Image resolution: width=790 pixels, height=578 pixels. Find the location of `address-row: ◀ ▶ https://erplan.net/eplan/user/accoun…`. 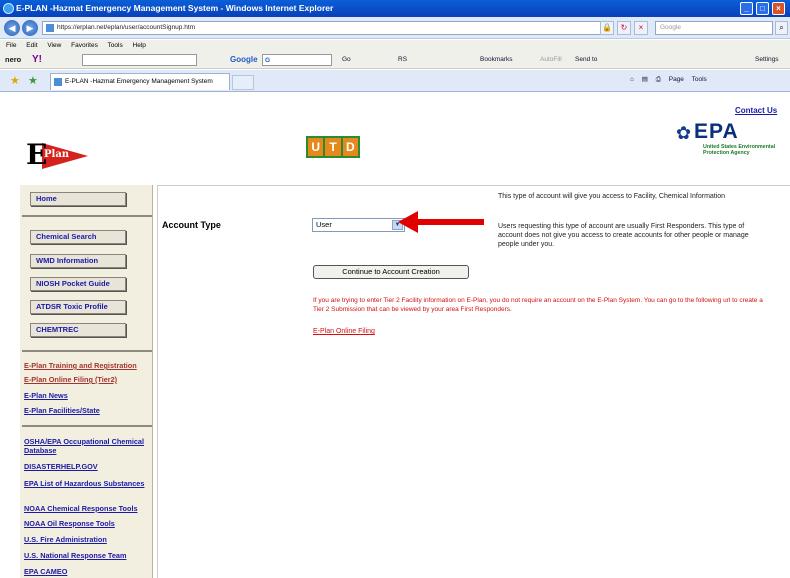

address-row: ◀ ▶ https://erplan.net/eplan/user/accoun… is located at coordinates (395, 28).